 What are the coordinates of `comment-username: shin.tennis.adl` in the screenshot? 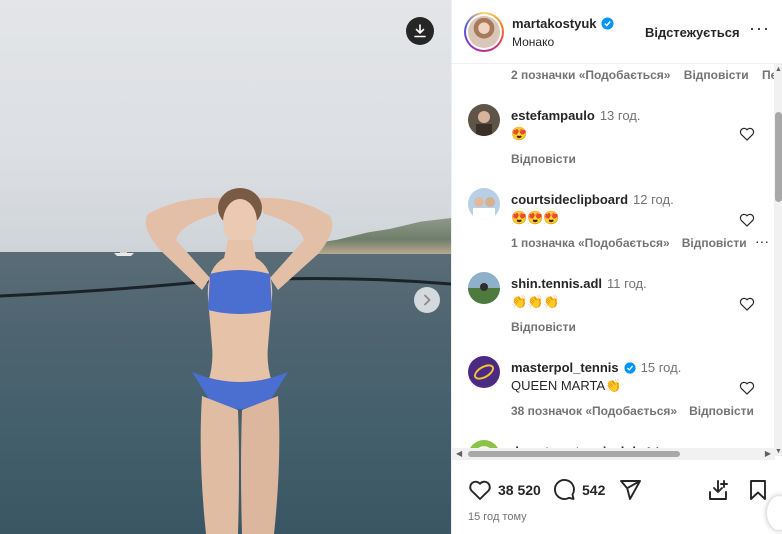 It's located at (556, 283).